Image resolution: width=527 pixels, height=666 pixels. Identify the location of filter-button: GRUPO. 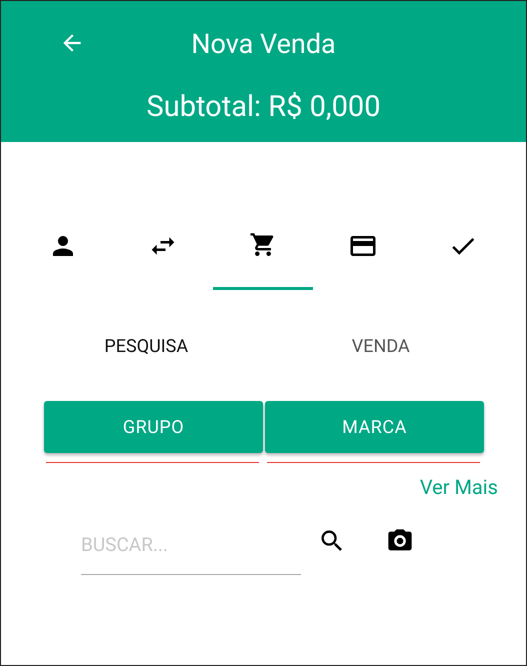
(153, 427).